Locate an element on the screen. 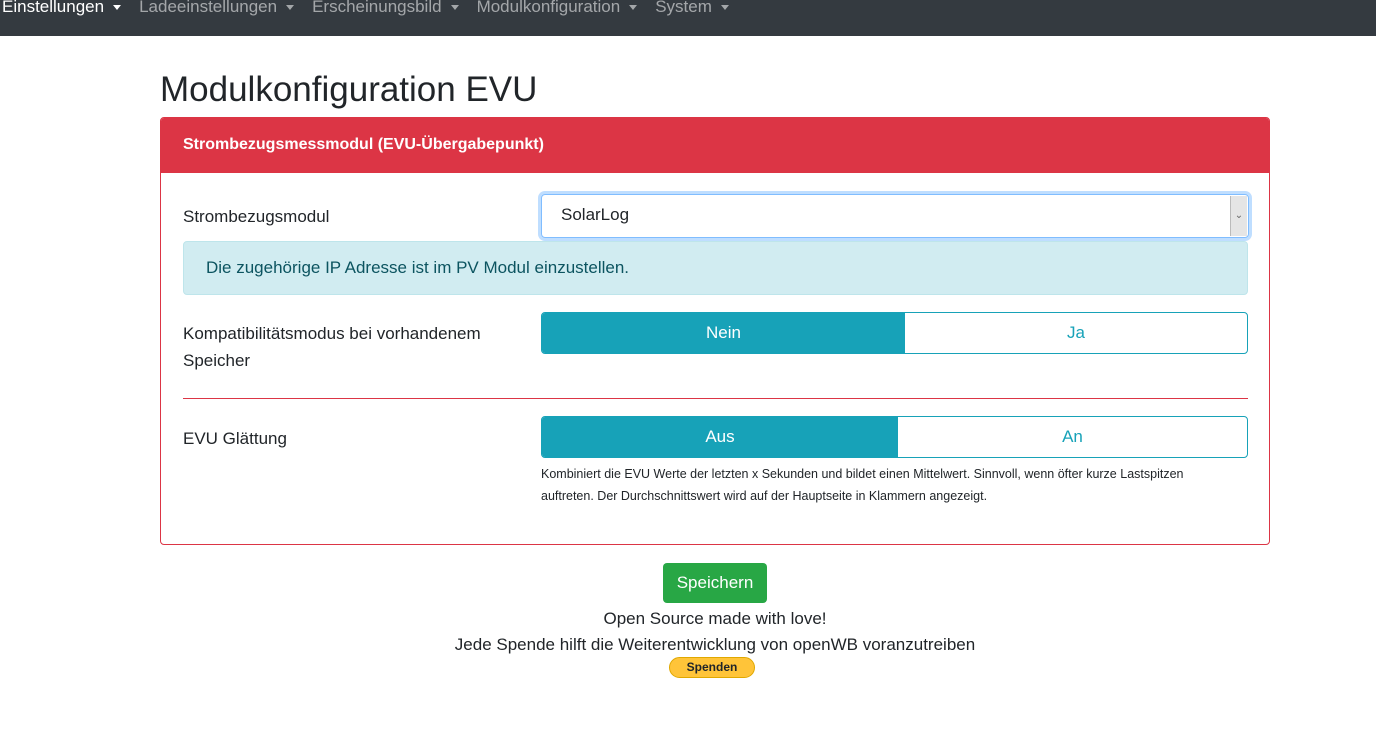 The height and width of the screenshot is (736, 1376). nav-label: Einstellungen is located at coordinates (53, 8).